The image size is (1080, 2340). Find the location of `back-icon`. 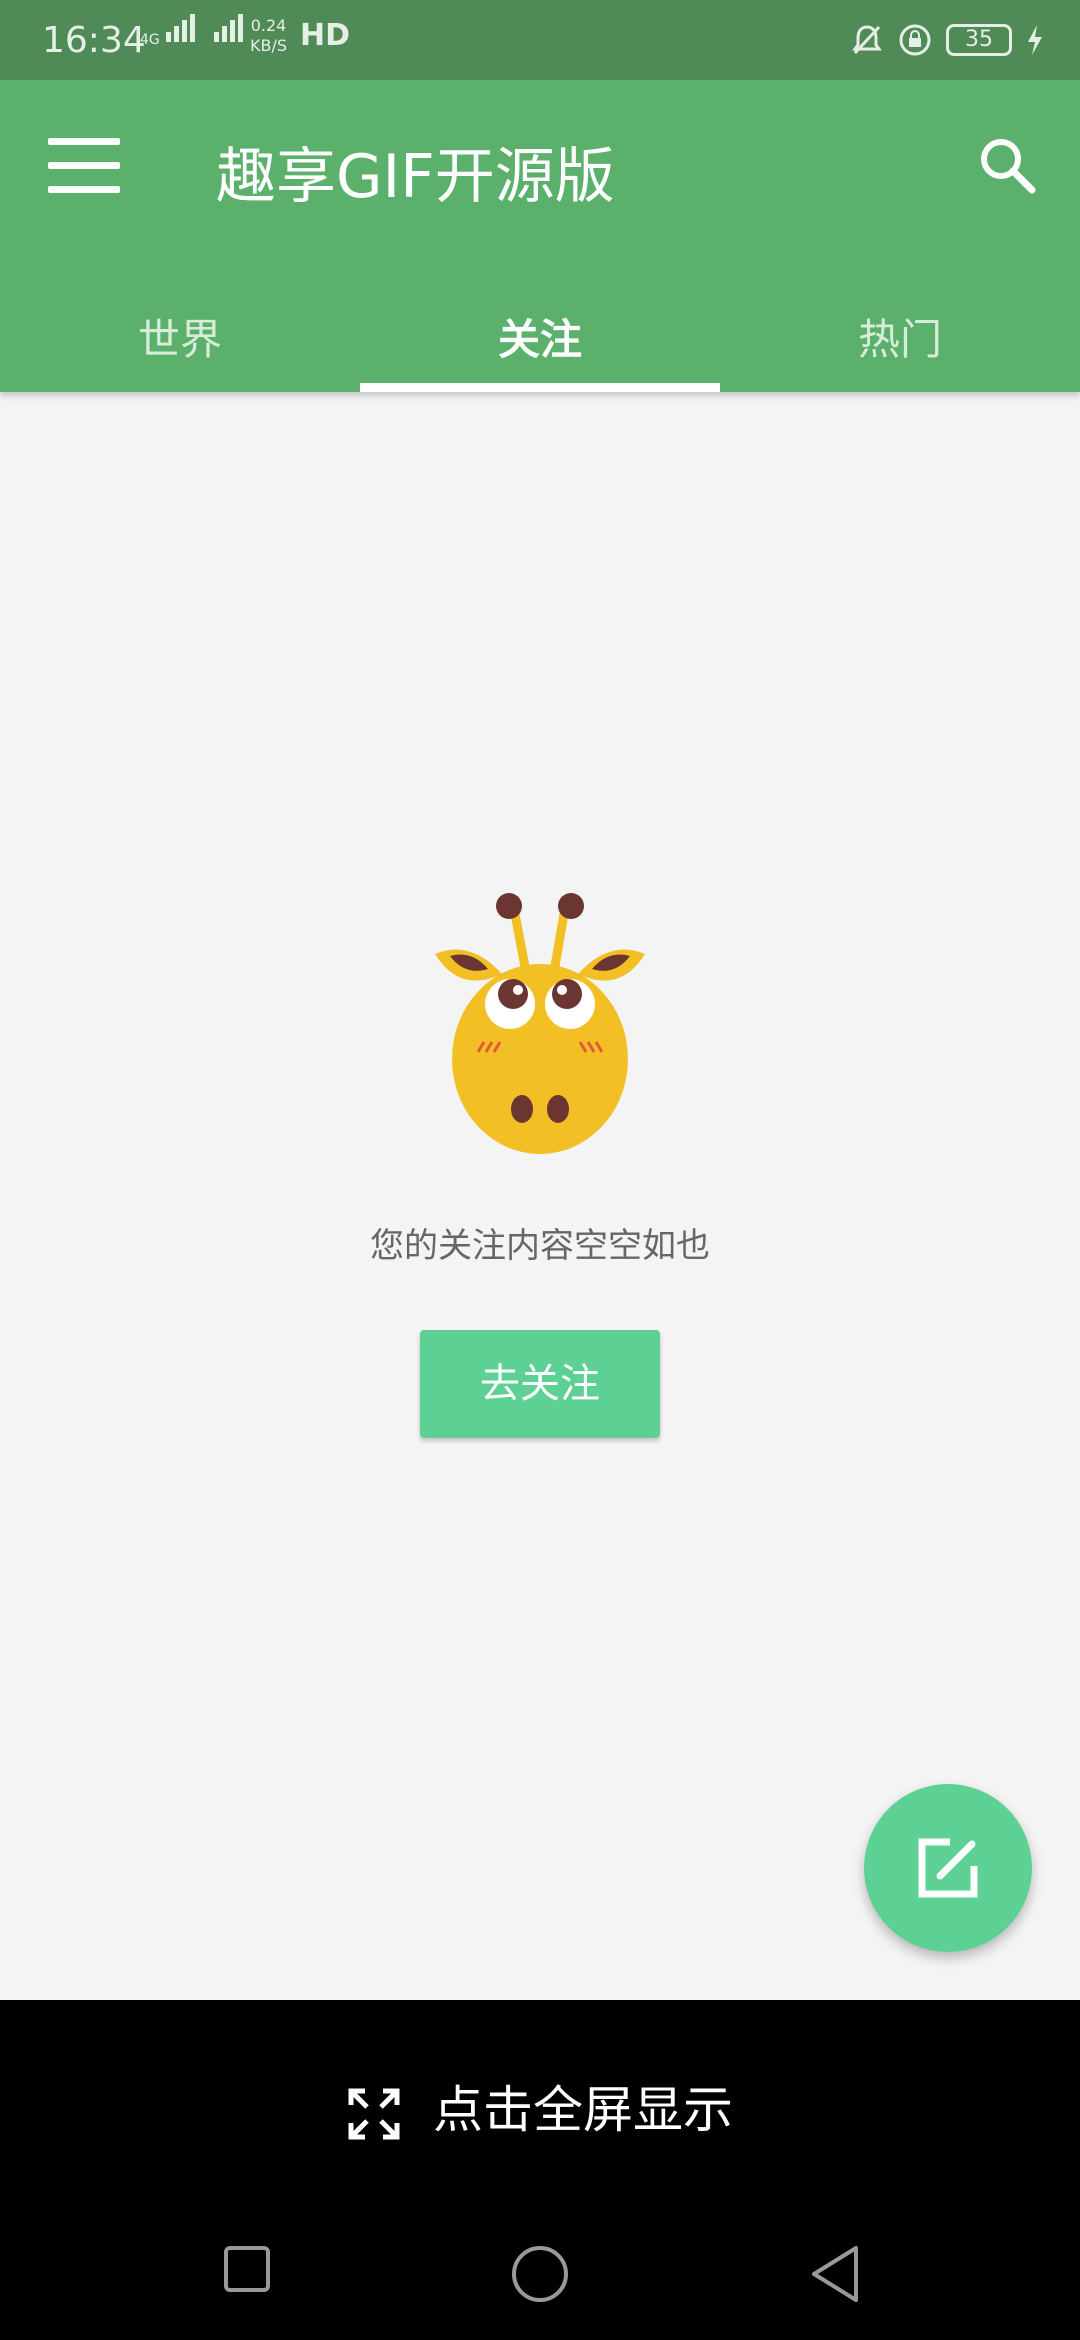

back-icon is located at coordinates (835, 2274).